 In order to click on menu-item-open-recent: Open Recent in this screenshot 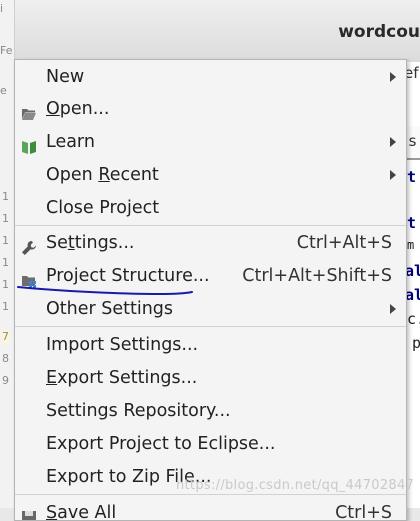, I will do `click(210, 175)`.